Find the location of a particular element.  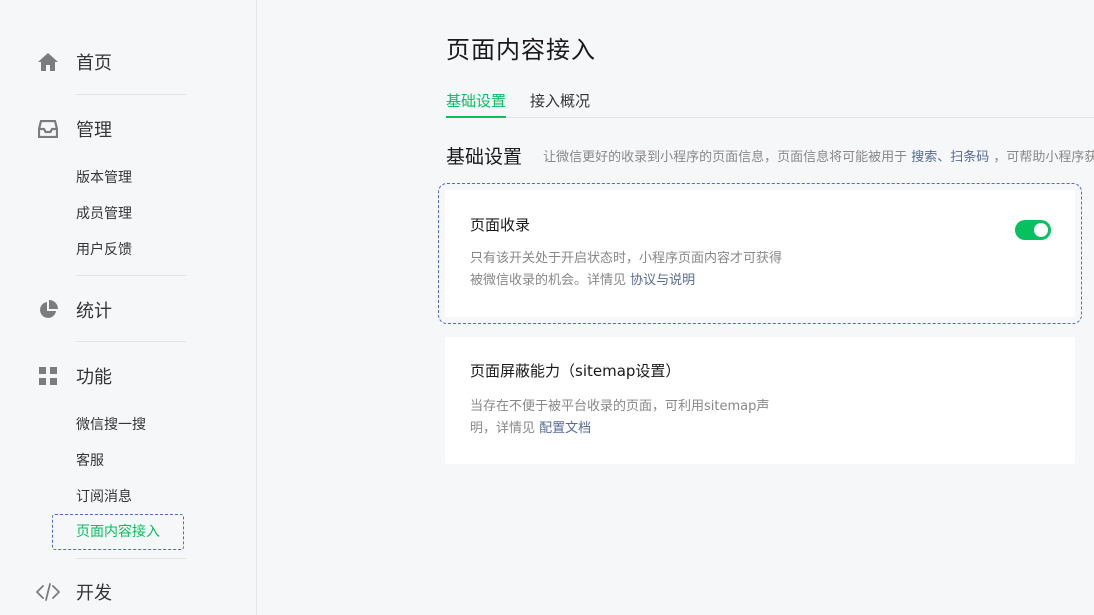

sidebar-item-stats: 统计 is located at coordinates (74, 310).